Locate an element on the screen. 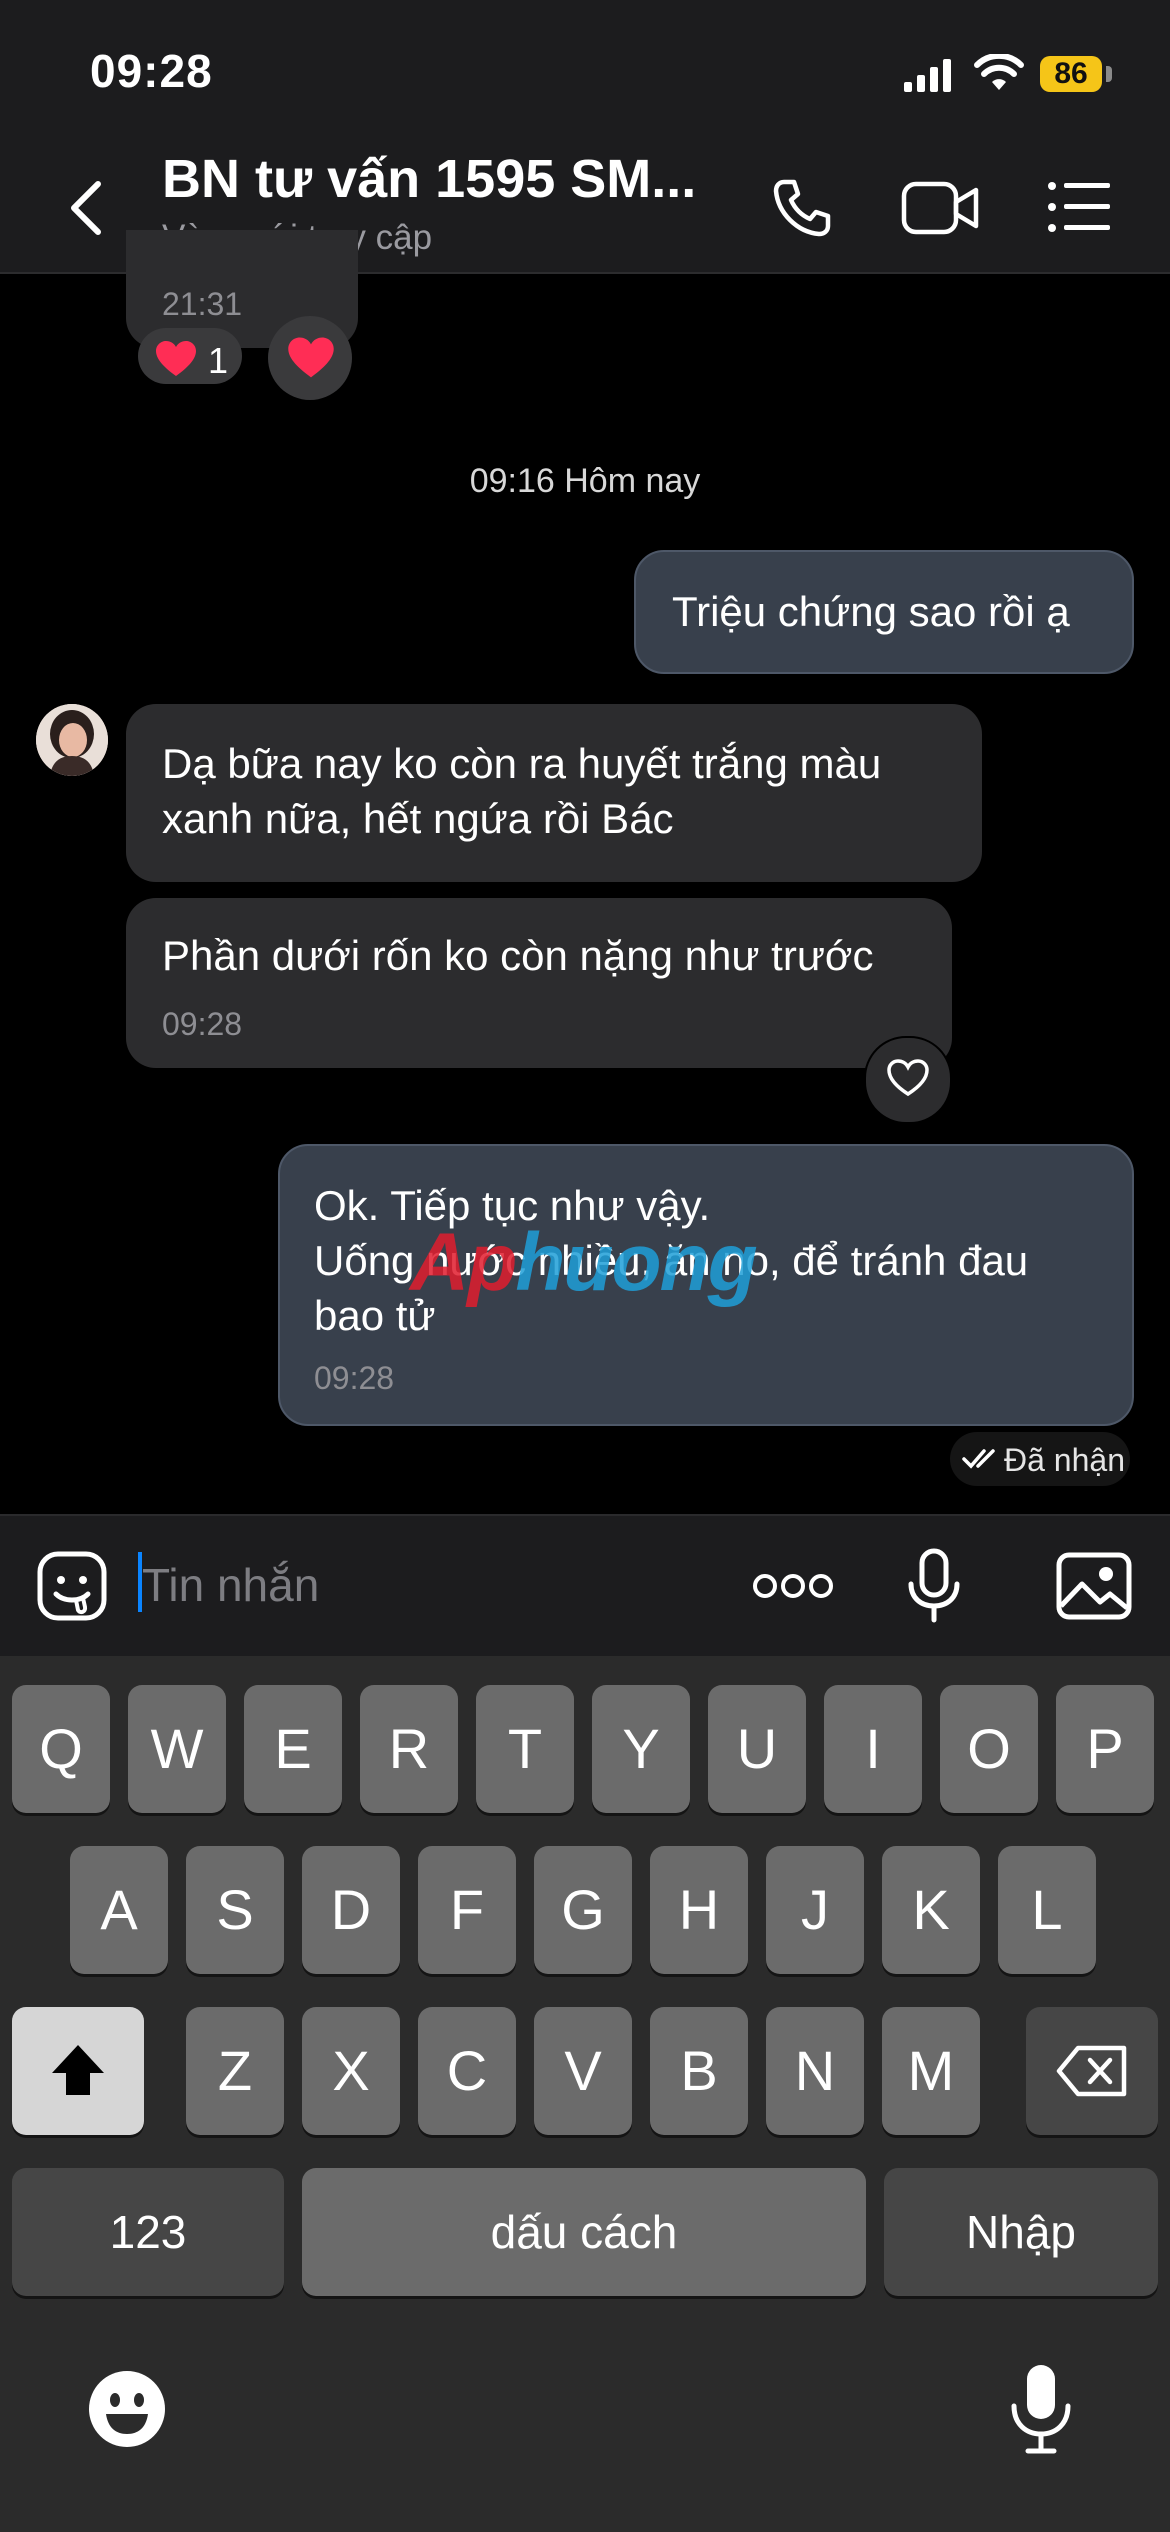 The width and height of the screenshot is (1170, 2532). key-c: C is located at coordinates (467, 2071).